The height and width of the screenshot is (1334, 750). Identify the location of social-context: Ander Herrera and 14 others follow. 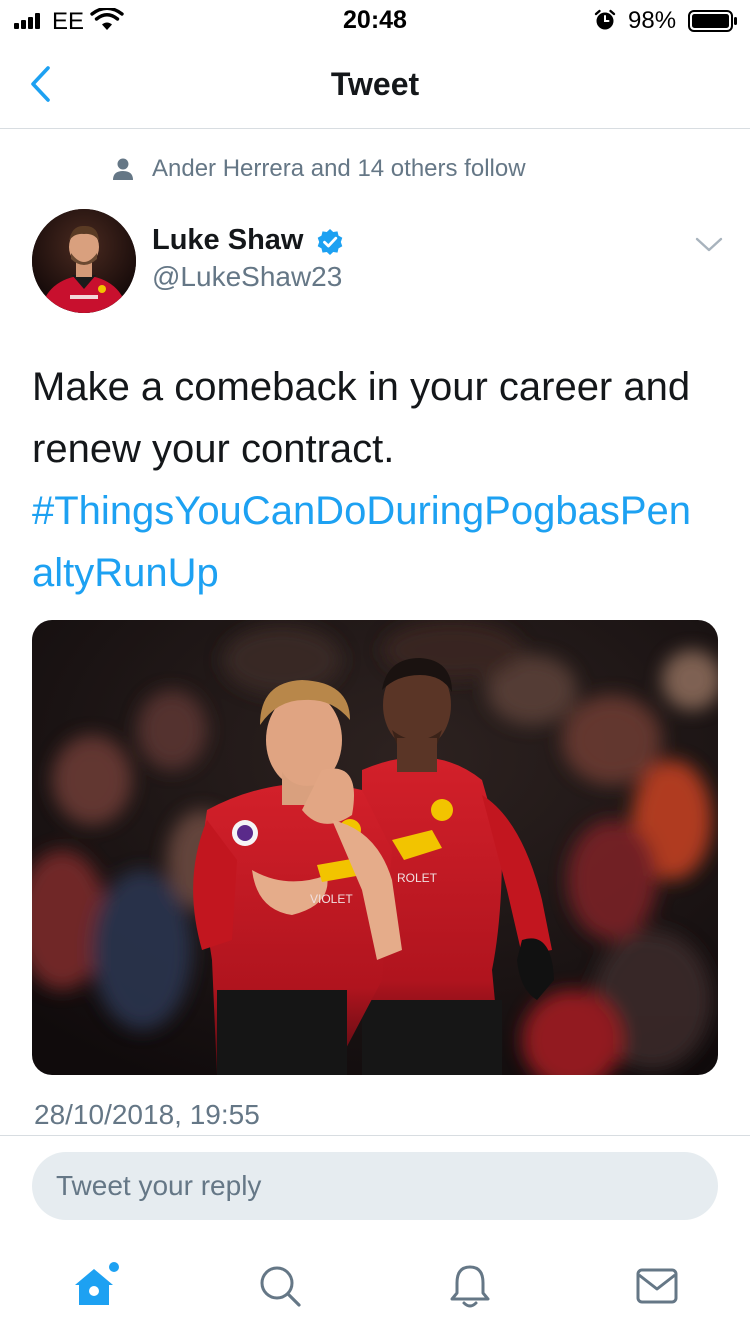
(319, 169).